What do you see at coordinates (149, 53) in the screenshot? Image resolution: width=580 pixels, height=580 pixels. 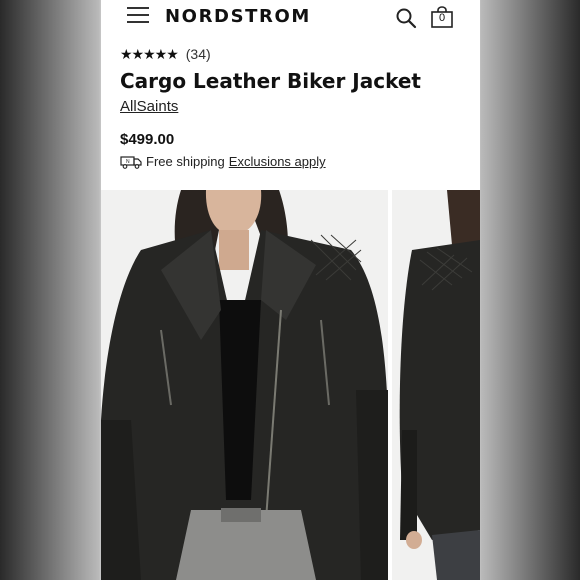 I see `rating-stars: ★★★★★` at bounding box center [149, 53].